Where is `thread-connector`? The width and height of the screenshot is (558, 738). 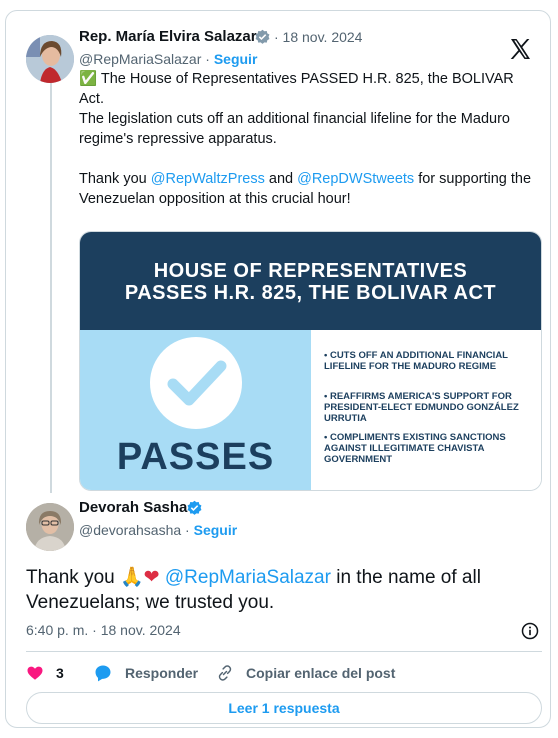 thread-connector is located at coordinates (51, 288).